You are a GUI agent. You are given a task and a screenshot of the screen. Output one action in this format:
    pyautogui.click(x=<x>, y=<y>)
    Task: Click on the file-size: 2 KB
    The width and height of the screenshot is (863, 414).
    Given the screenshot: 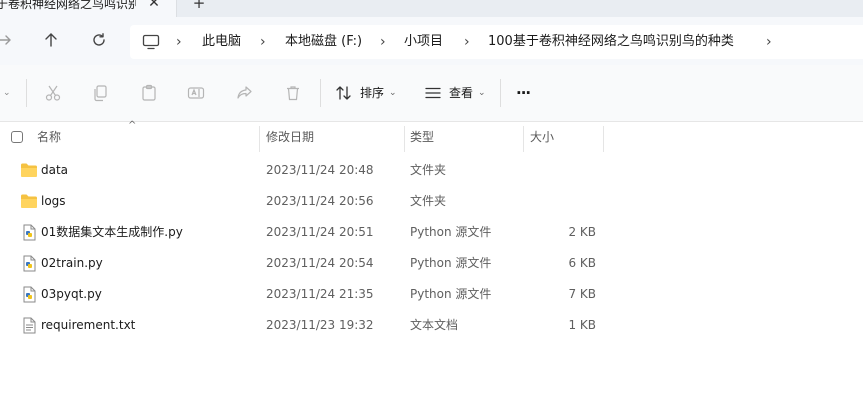 What is the action you would take?
    pyautogui.click(x=582, y=232)
    